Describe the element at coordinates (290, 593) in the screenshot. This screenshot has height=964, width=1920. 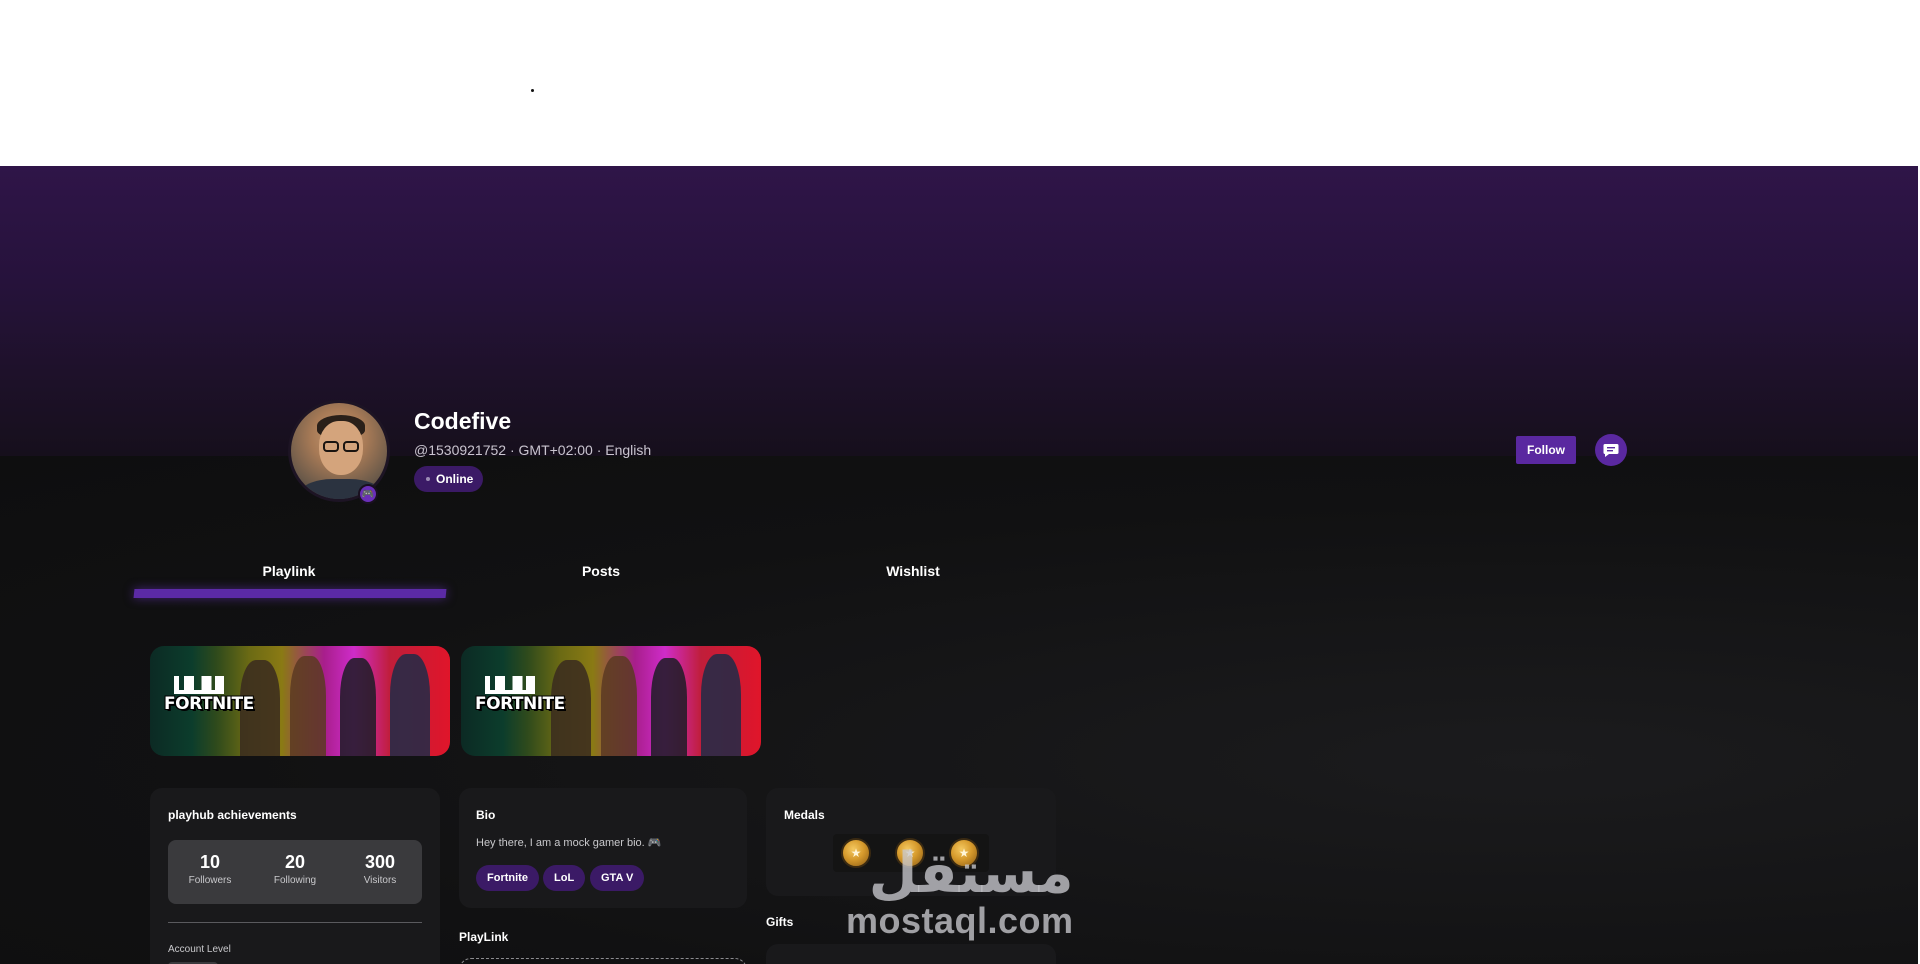
I see `active-tab-indicator` at that location.